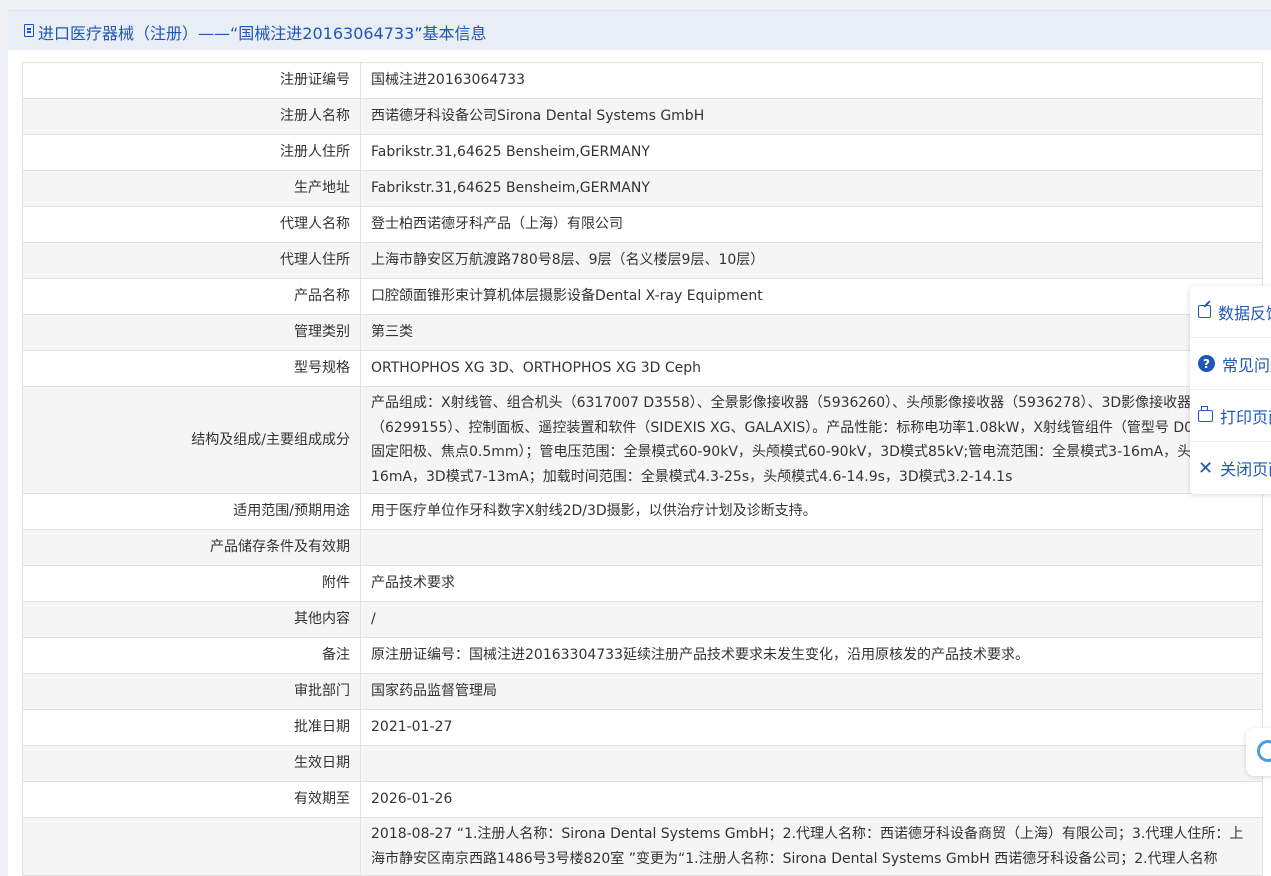 This screenshot has width=1271, height=876. Describe the element at coordinates (191, 224) in the screenshot. I see `field-label: 代理人名称` at that location.